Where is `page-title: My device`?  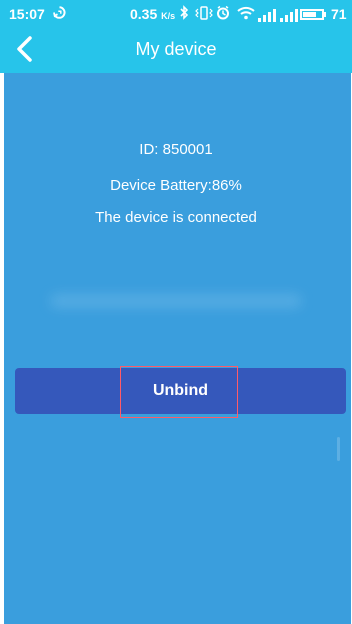 page-title: My device is located at coordinates (176, 49).